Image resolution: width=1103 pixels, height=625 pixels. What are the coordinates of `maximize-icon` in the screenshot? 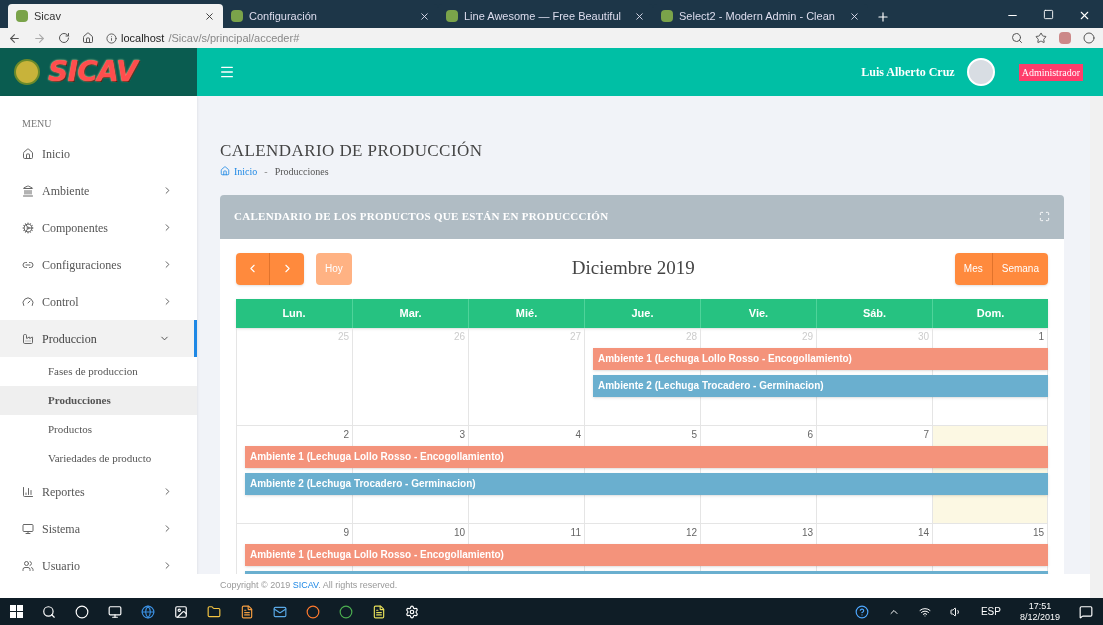 It's located at (1048, 14).